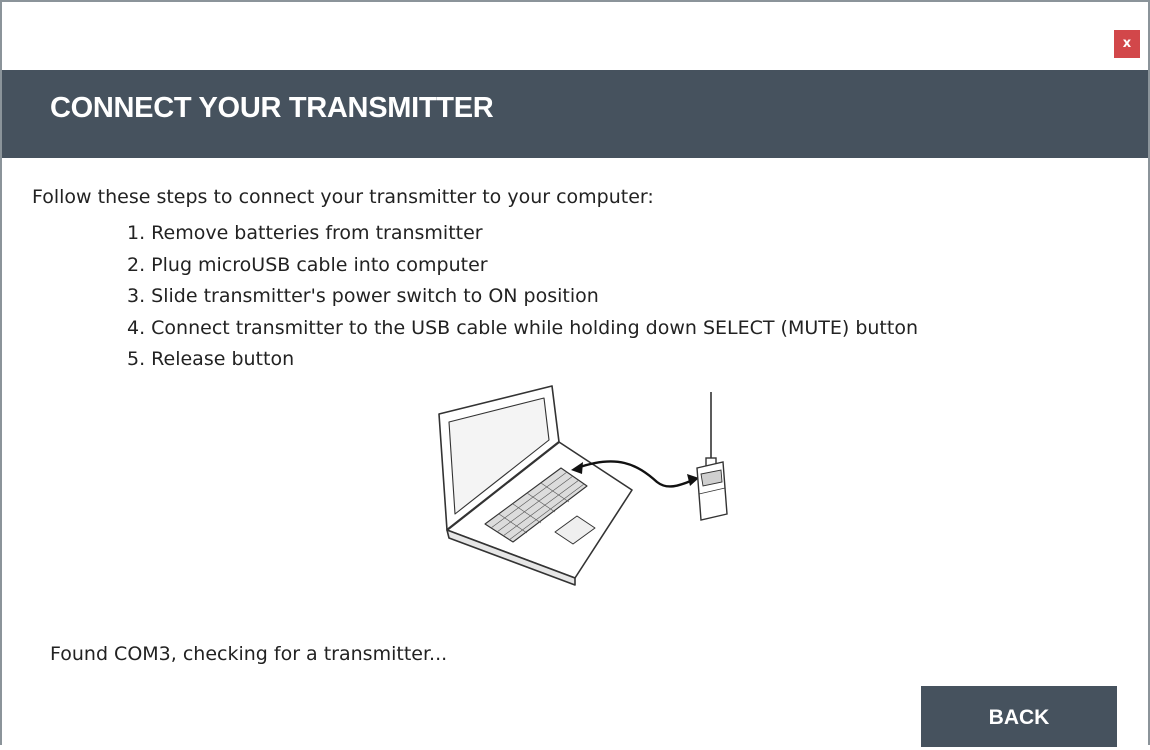  What do you see at coordinates (1019, 716) in the screenshot?
I see `back-button: BACK` at bounding box center [1019, 716].